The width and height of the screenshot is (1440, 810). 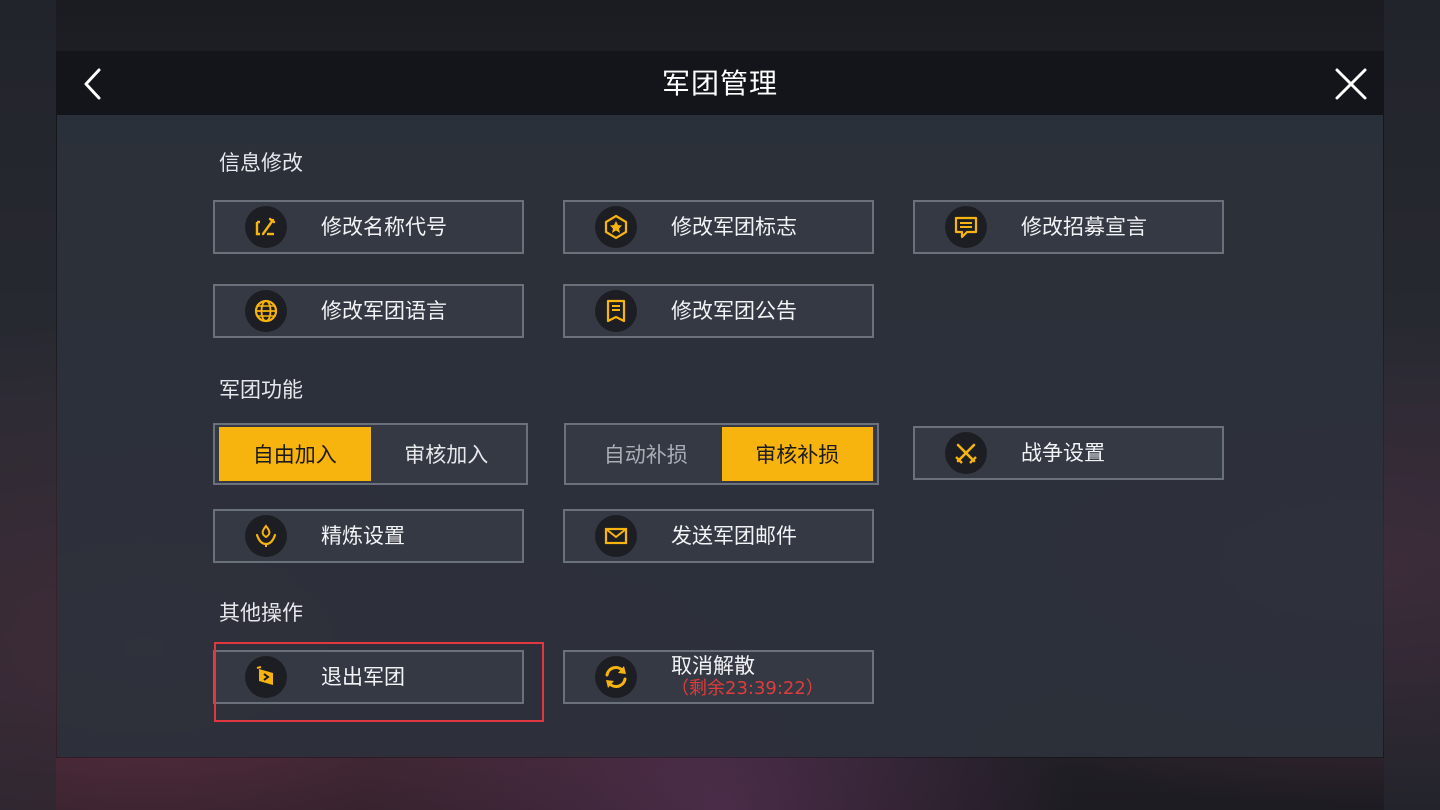 I want to click on recruit-label: 修改招募宣言, so click(x=1084, y=227).